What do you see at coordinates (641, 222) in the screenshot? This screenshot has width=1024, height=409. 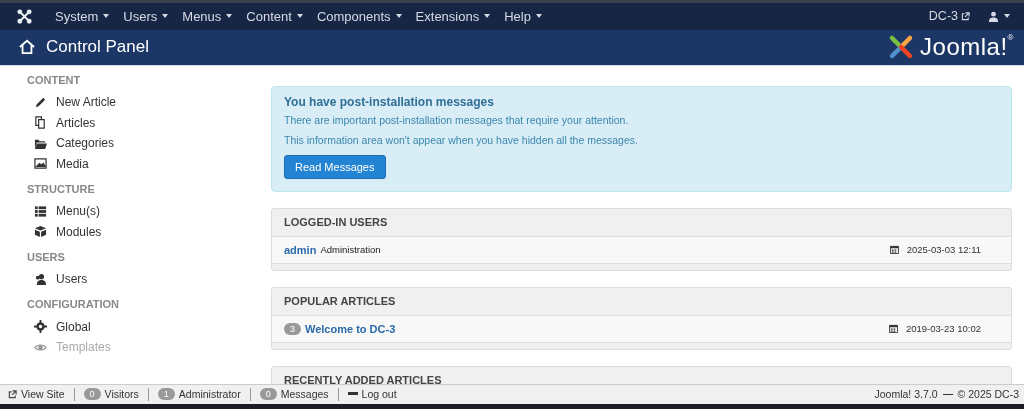 I see `panel-title: LOGGED-IN USERS` at bounding box center [641, 222].